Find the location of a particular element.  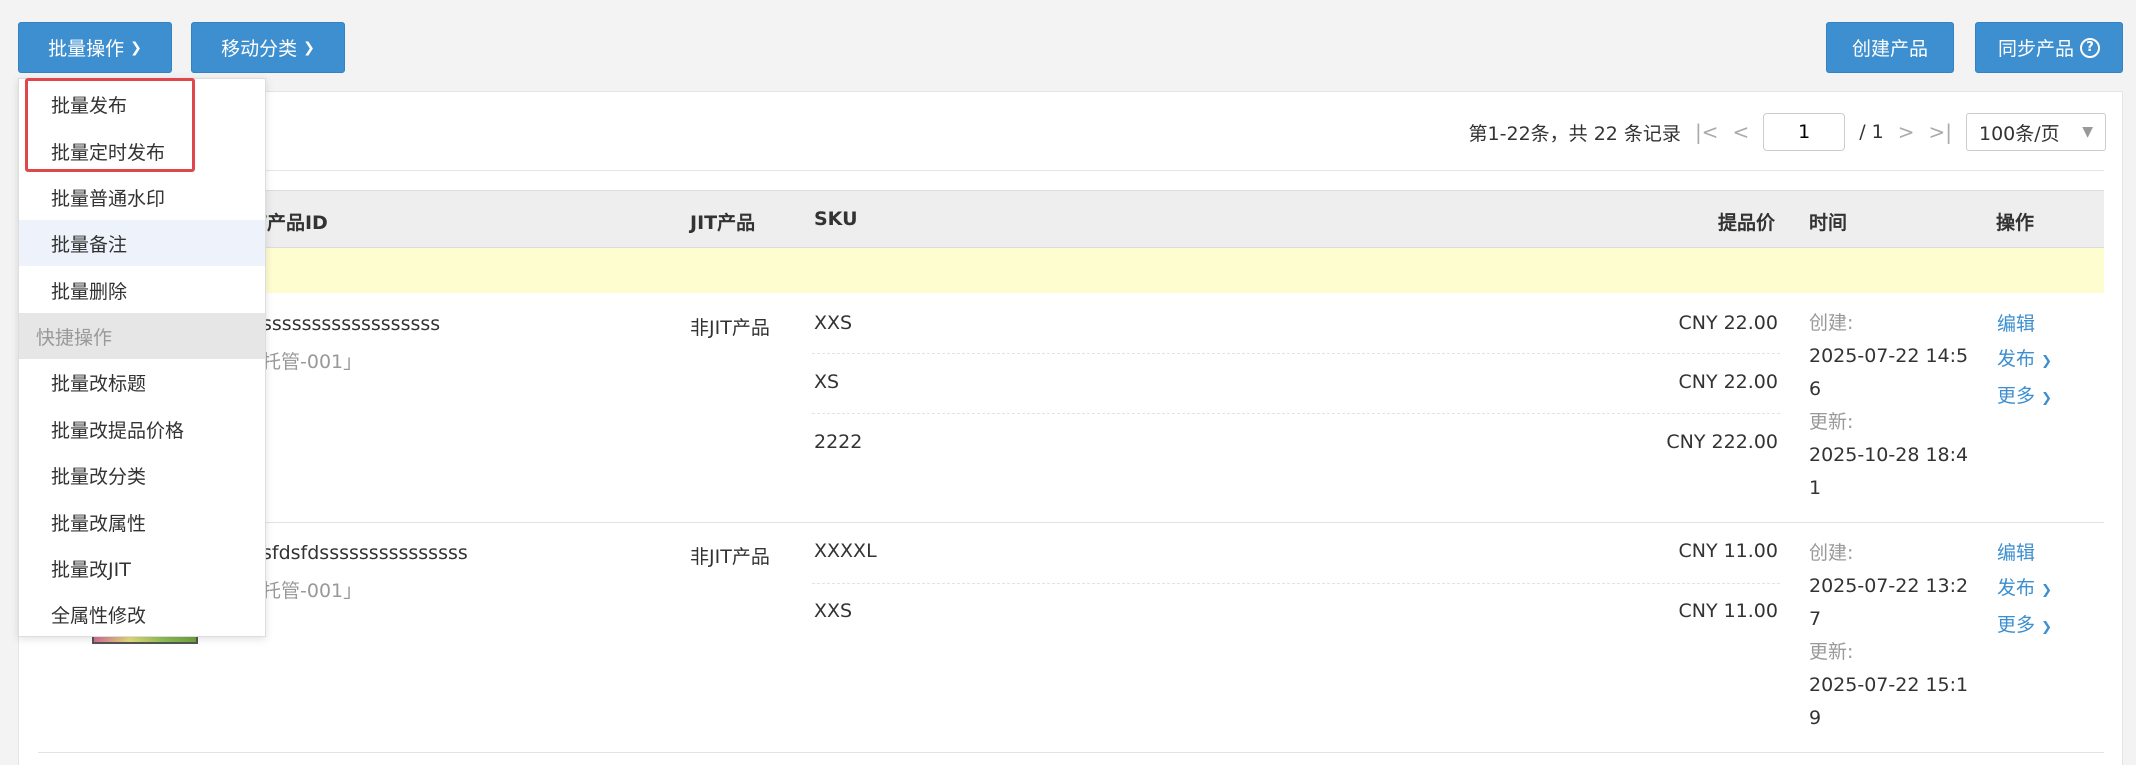

create-product-label: 创建产品 is located at coordinates (1889, 49).